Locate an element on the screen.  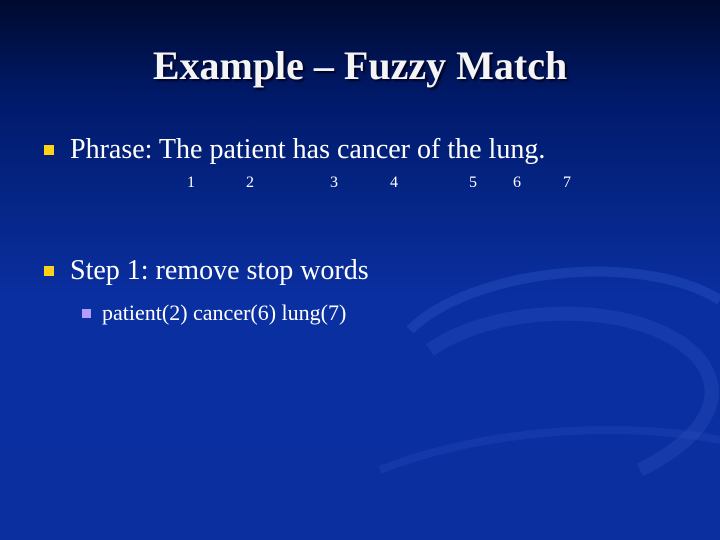
sub-bullet-keywords-text: patient(2) cancer(6) lung(7) is located at coordinates (224, 312).